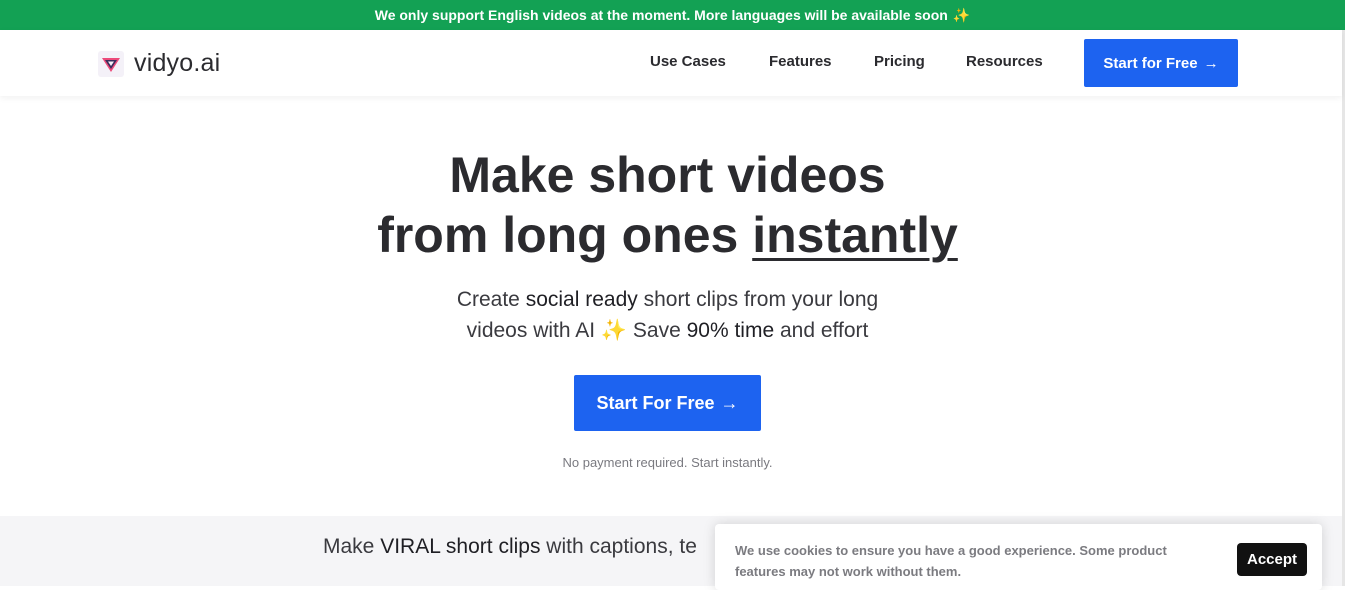 Image resolution: width=1345 pixels, height=590 pixels. What do you see at coordinates (758, 299) in the screenshot?
I see `sub-text-2: short clips from your long` at bounding box center [758, 299].